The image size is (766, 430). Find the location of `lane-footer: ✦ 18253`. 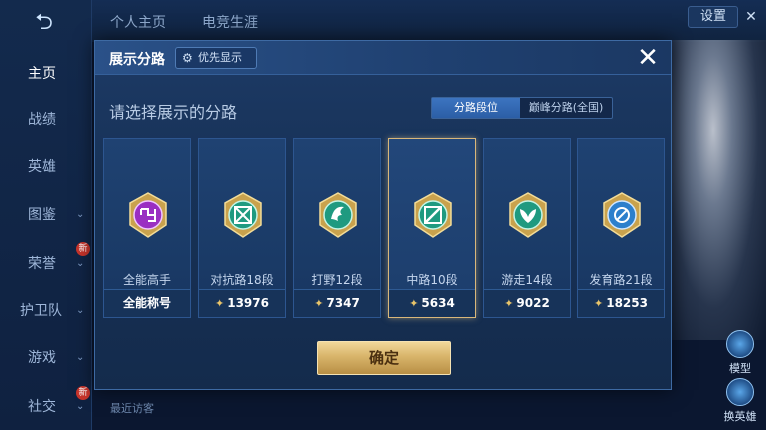

lane-footer: ✦ 18253 is located at coordinates (621, 303).